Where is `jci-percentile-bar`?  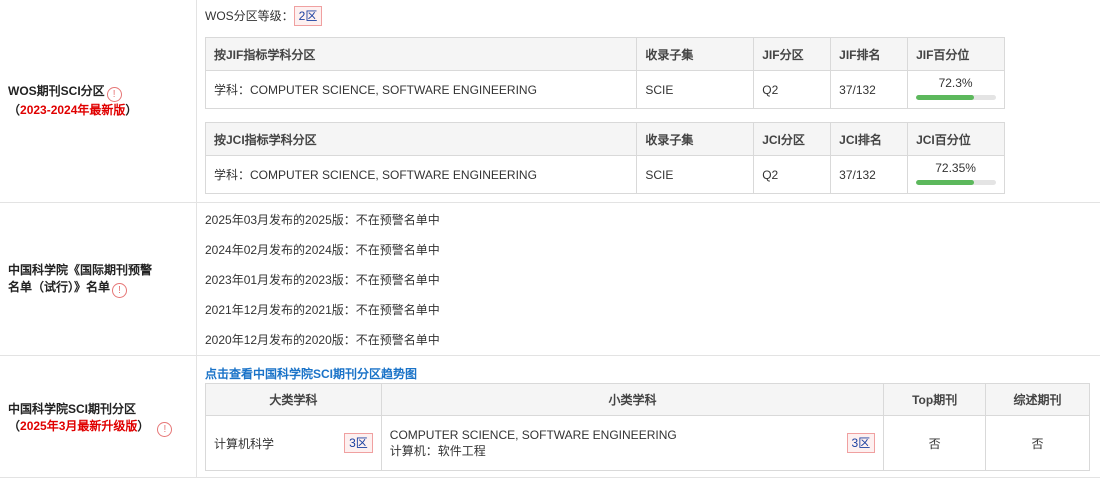 jci-percentile-bar is located at coordinates (956, 182).